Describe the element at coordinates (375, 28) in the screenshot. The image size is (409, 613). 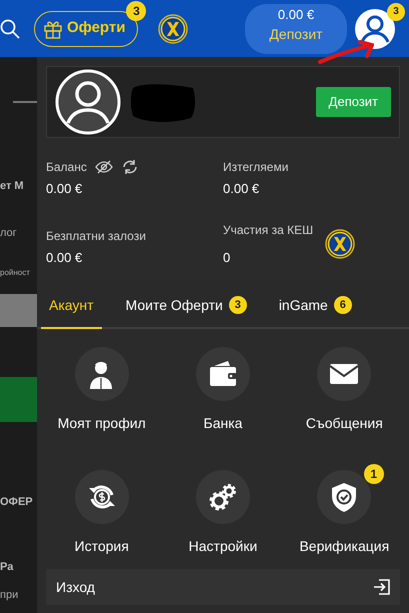
I see `avatar-button` at that location.